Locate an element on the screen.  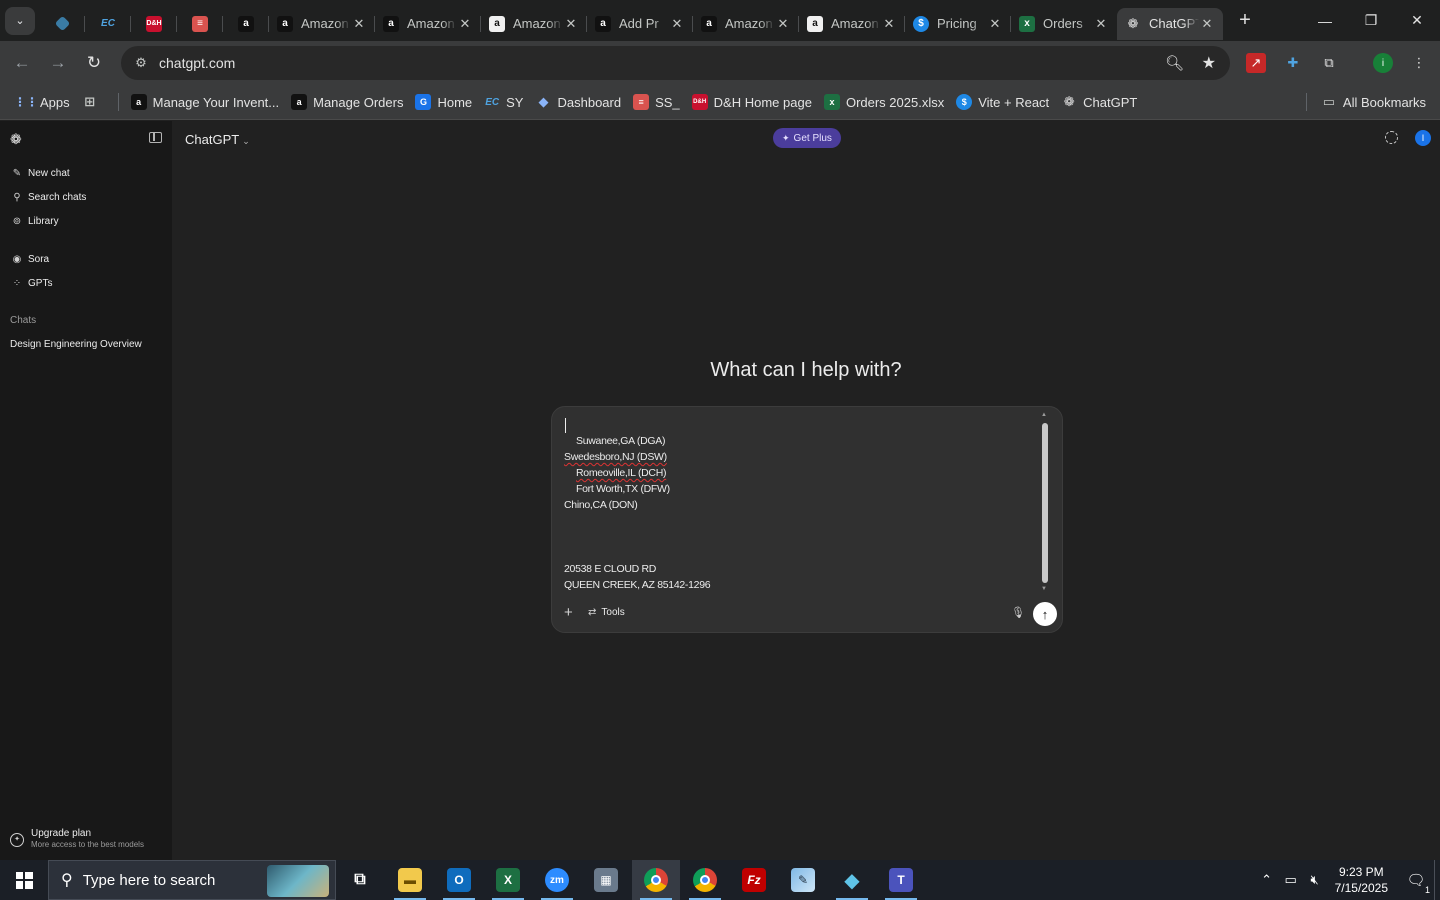
chat-history-item: Design Engineering Overview is located at coordinates (76, 344).